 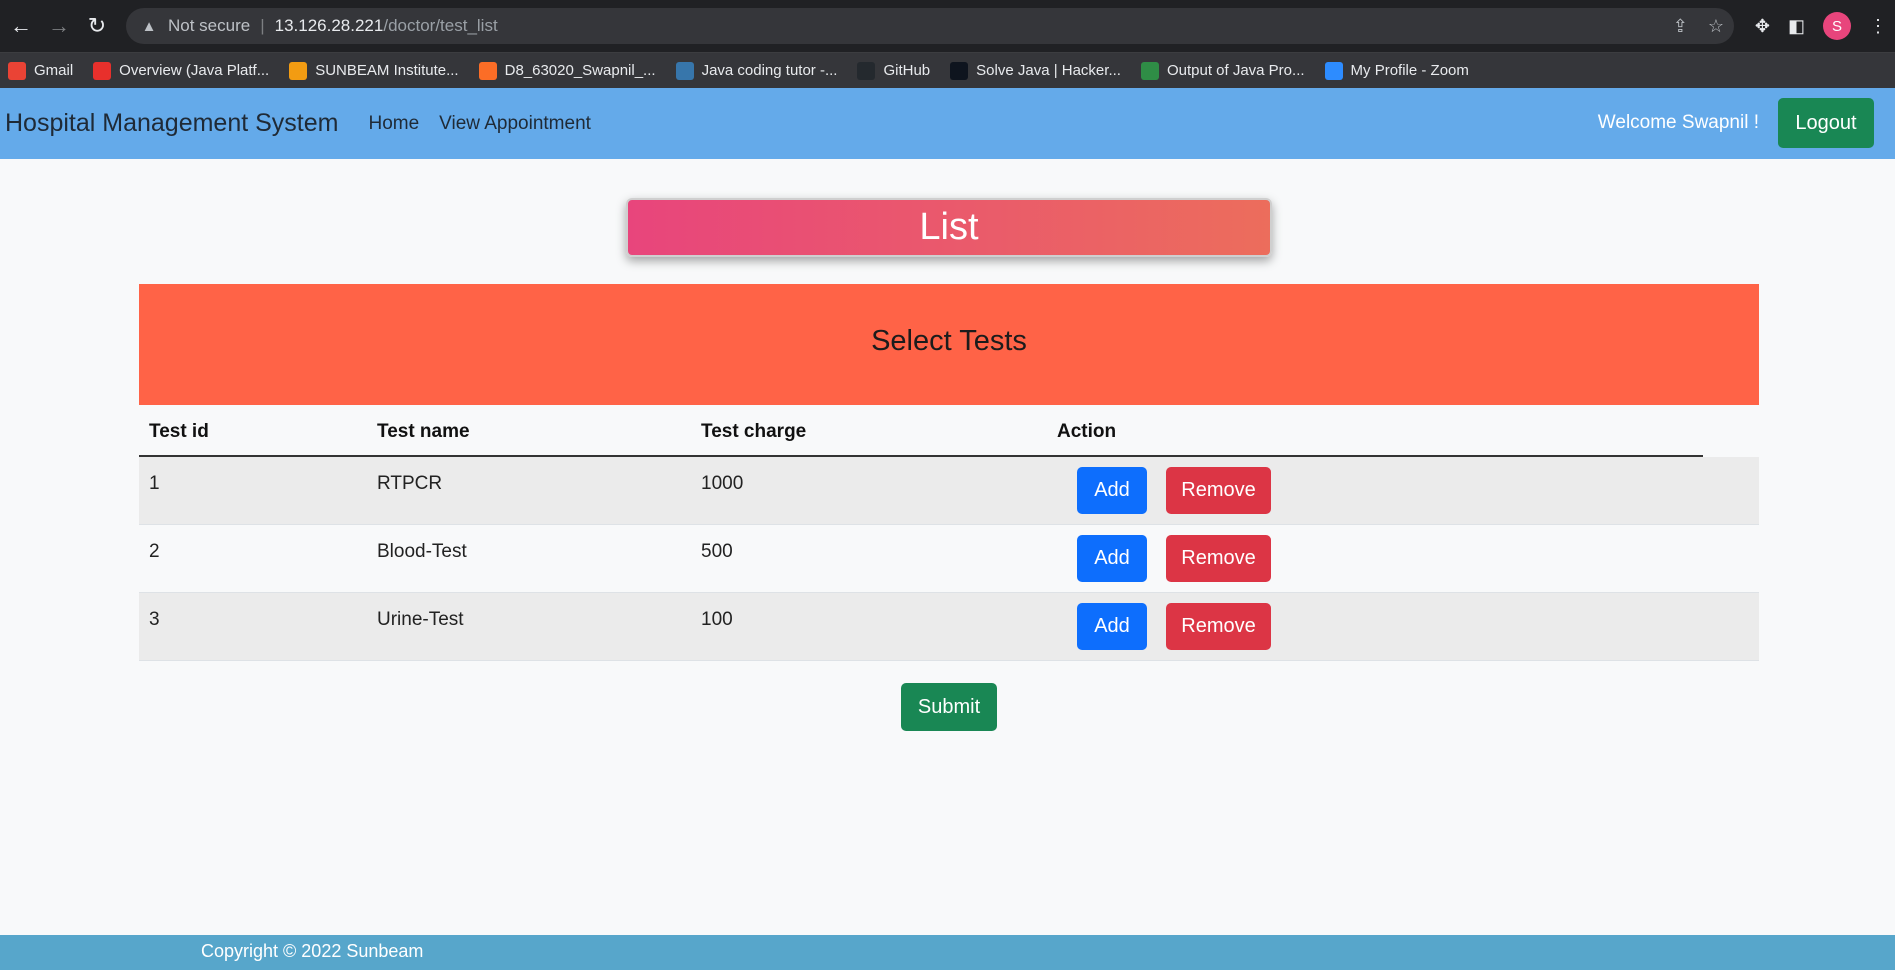 What do you see at coordinates (154, 551) in the screenshot?
I see `cell-test-id: 2` at bounding box center [154, 551].